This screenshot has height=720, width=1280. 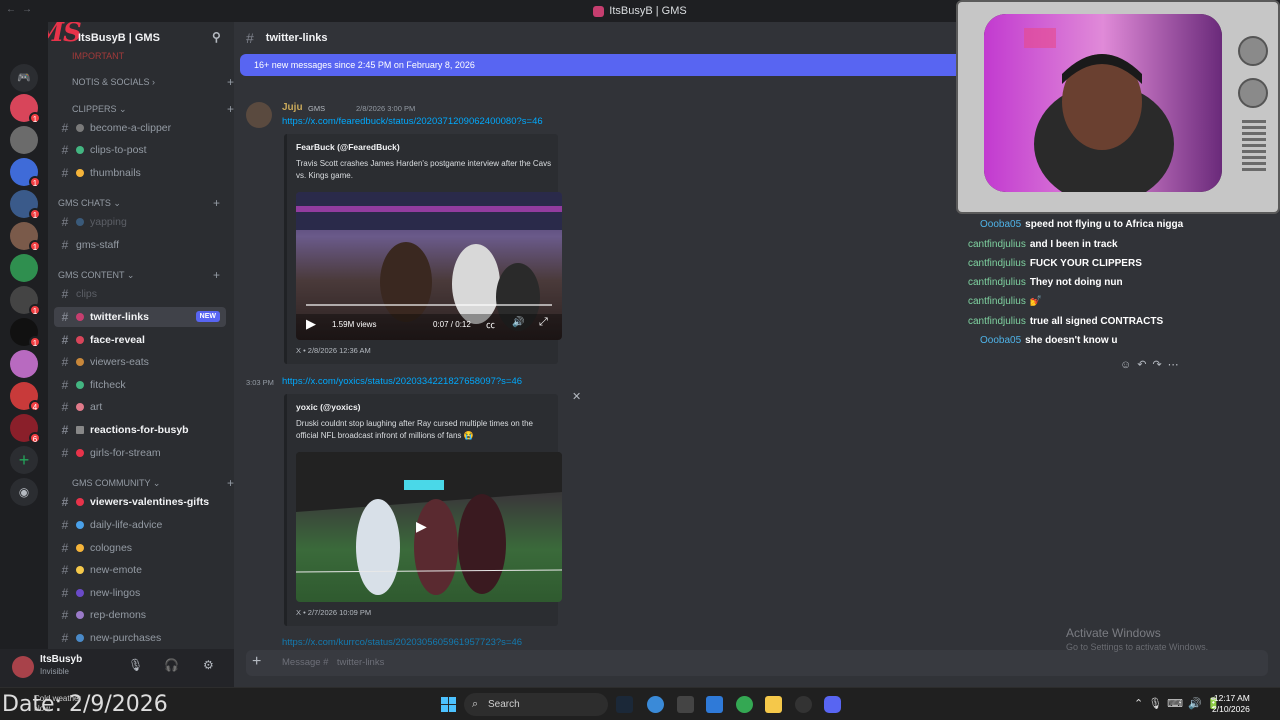 What do you see at coordinates (334, 612) in the screenshot?
I see `embed-footer: X • 2/7/2026 10:09 PM` at bounding box center [334, 612].